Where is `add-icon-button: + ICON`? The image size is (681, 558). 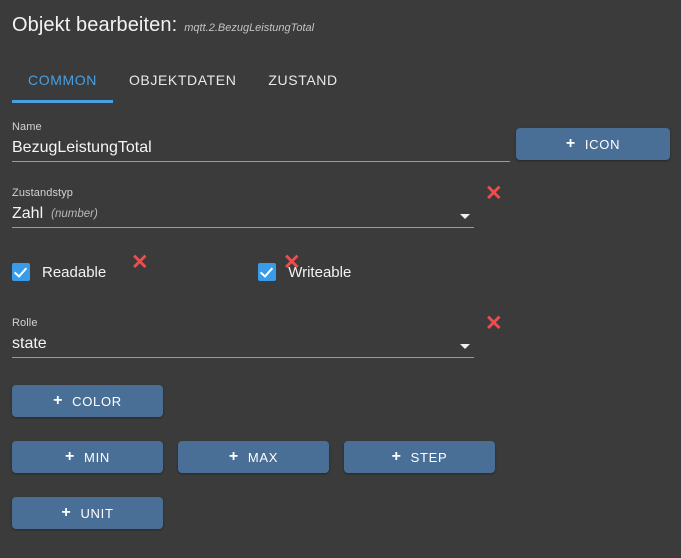
add-icon-button: + ICON is located at coordinates (593, 144).